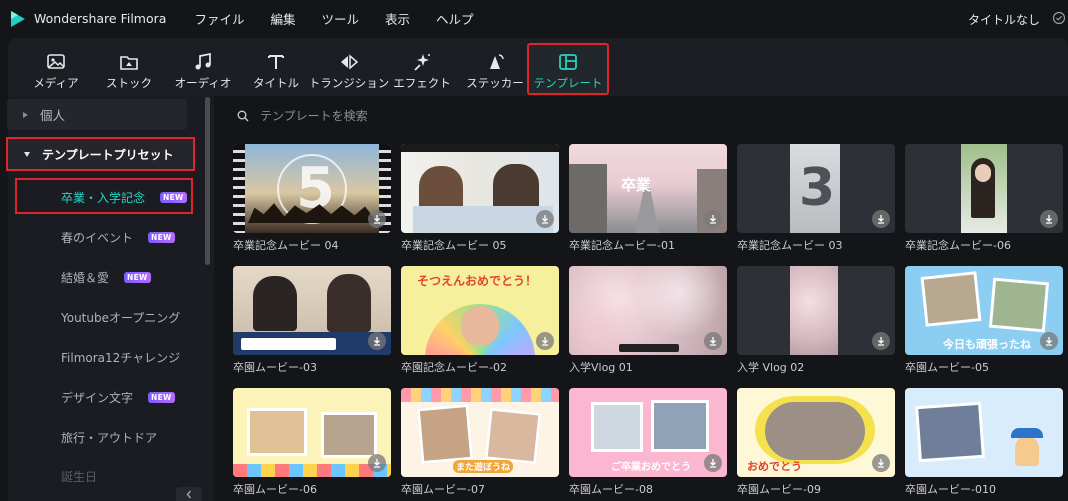  Describe the element at coordinates (275, 367) in the screenshot. I see `template-caption: 卒園ムービー-03` at that location.